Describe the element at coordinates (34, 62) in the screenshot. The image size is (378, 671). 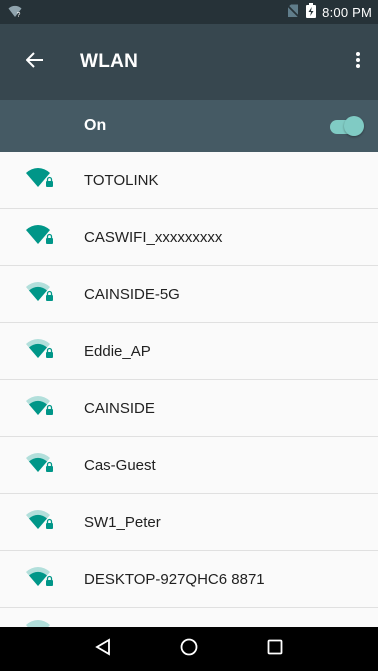
I see `back-arrow-icon` at that location.